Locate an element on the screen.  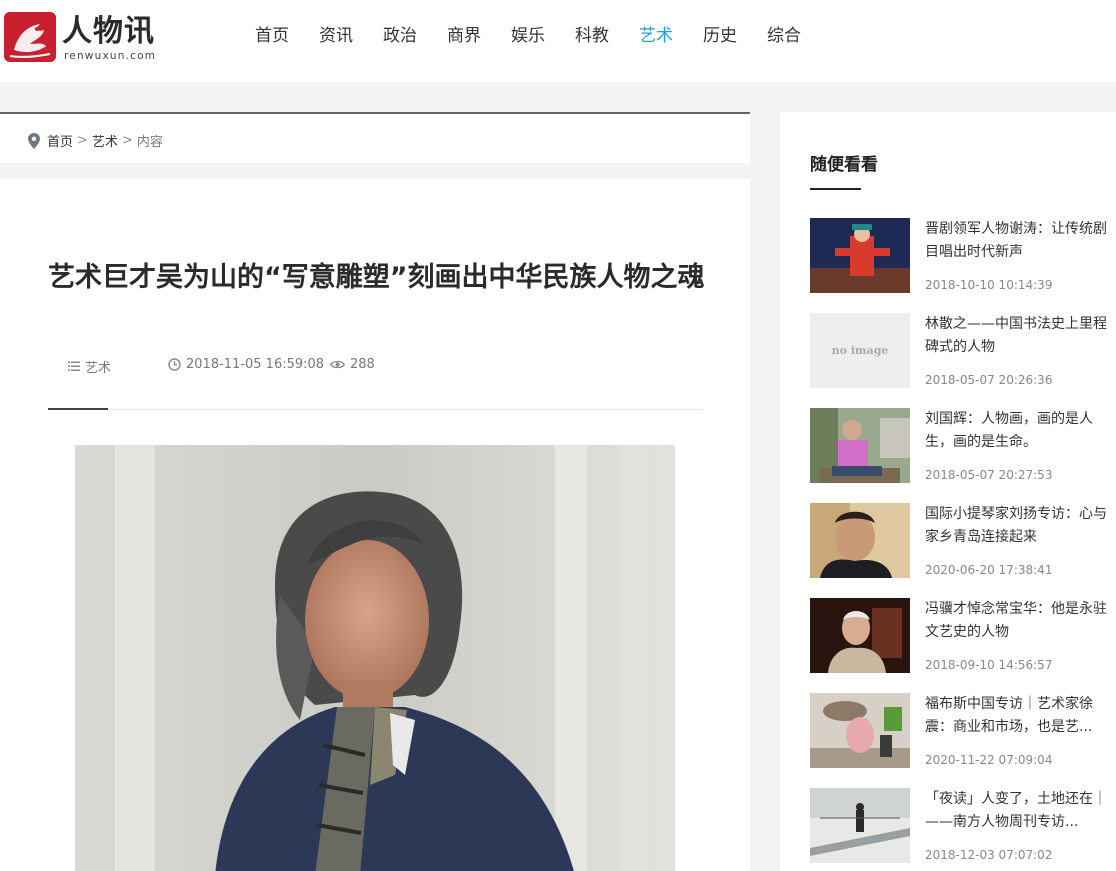
breadcrumb-home: 首页 is located at coordinates (60, 140).